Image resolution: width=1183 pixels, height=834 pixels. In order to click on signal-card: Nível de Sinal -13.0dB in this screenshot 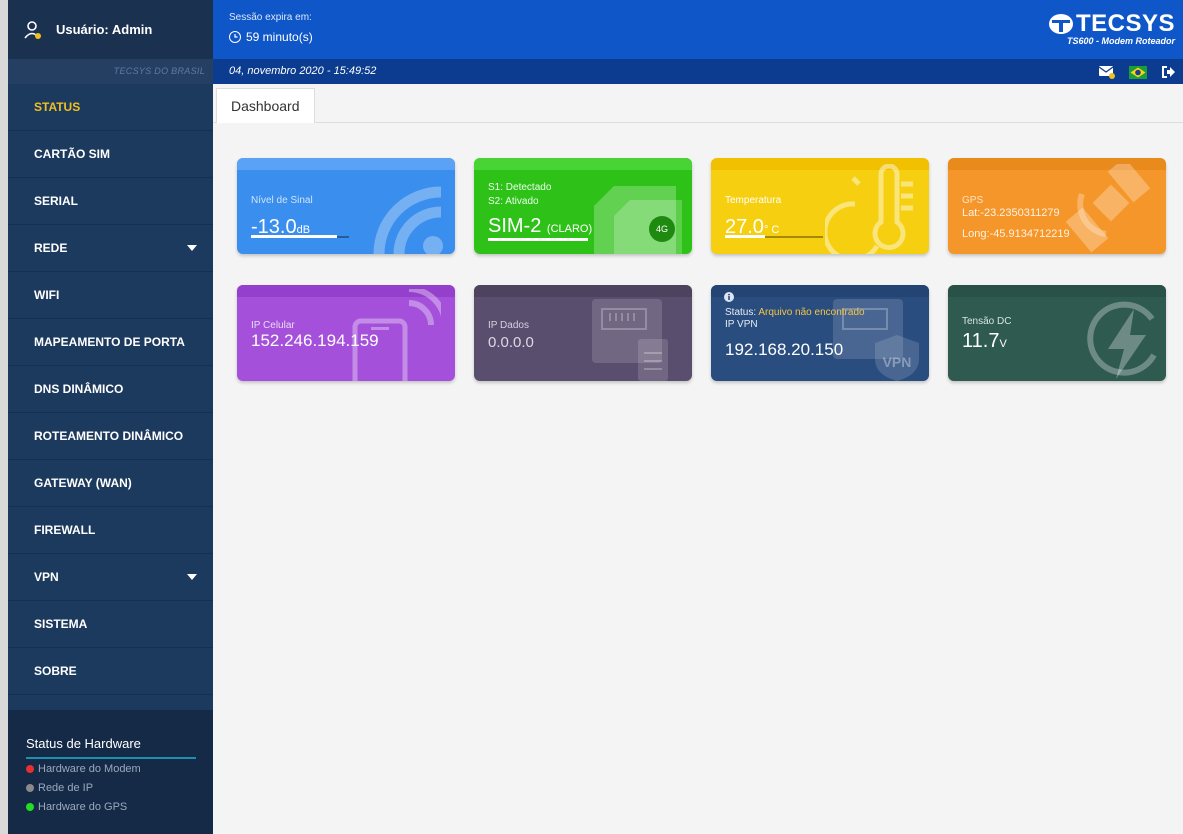, I will do `click(346, 206)`.